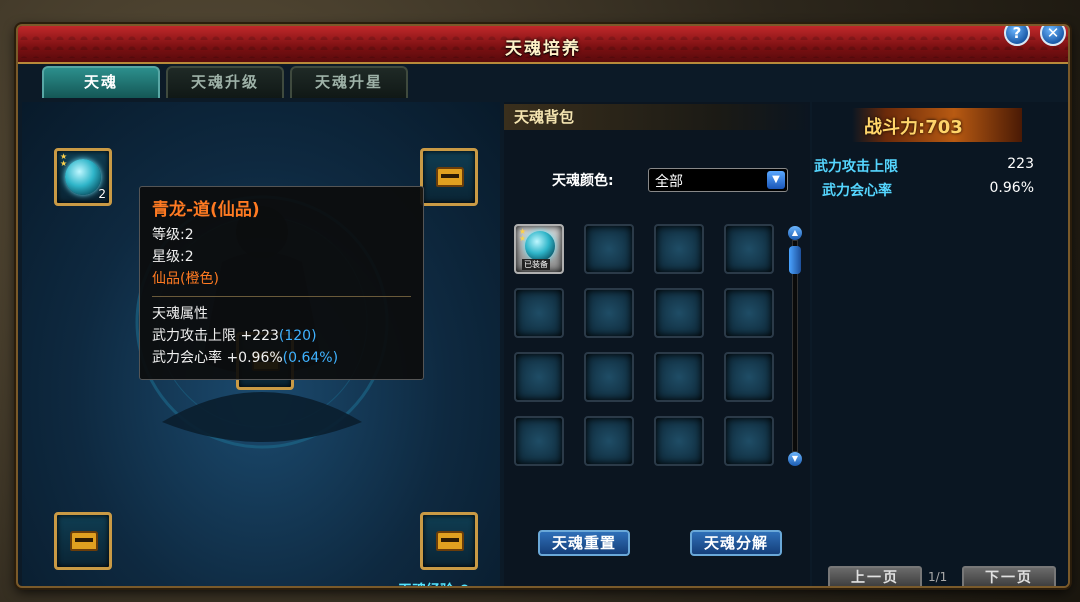 The image size is (1080, 602). Describe the element at coordinates (206, 210) in the screenshot. I see `tooltip-title: 青龙-道(仙品)` at that location.